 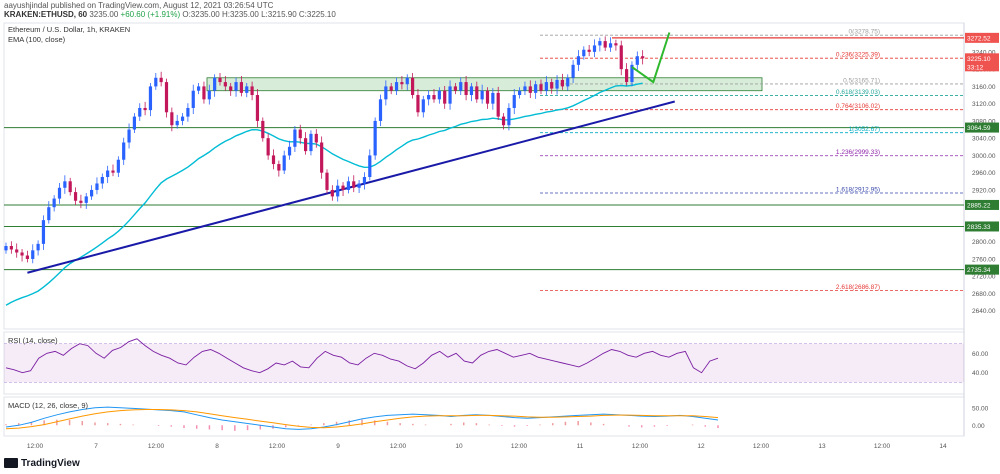 I want to click on fib-level-label: 0.764(3106.02), so click(x=858, y=106).